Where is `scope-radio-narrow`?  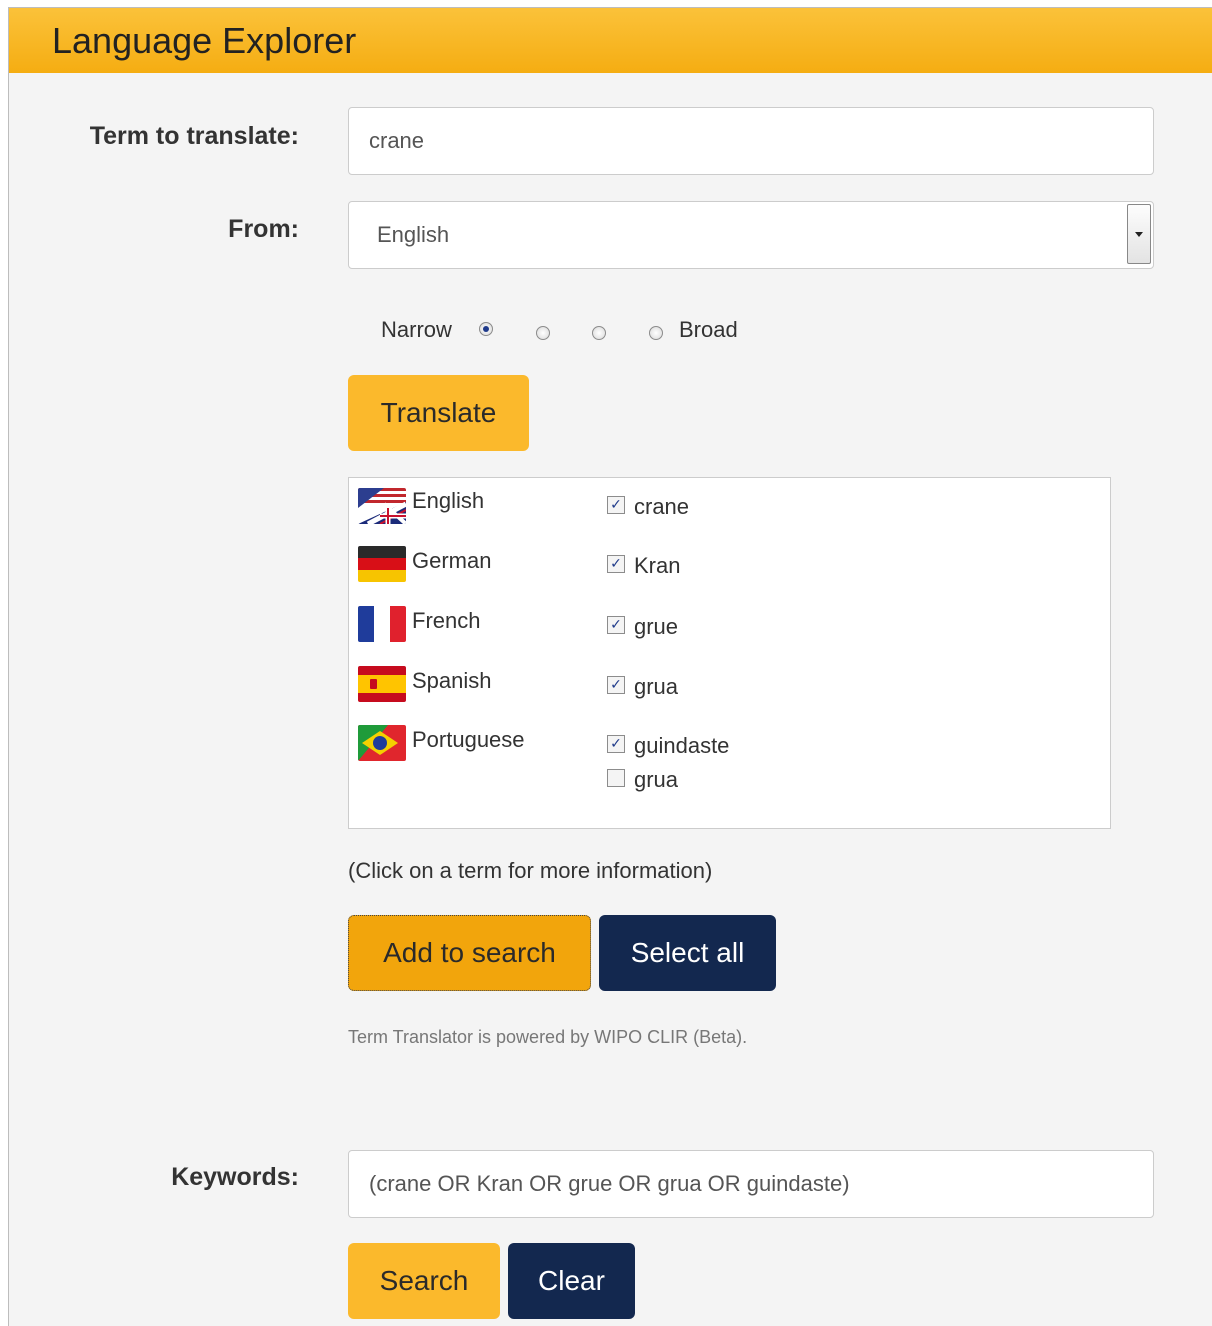
scope-radio-narrow is located at coordinates (486, 329).